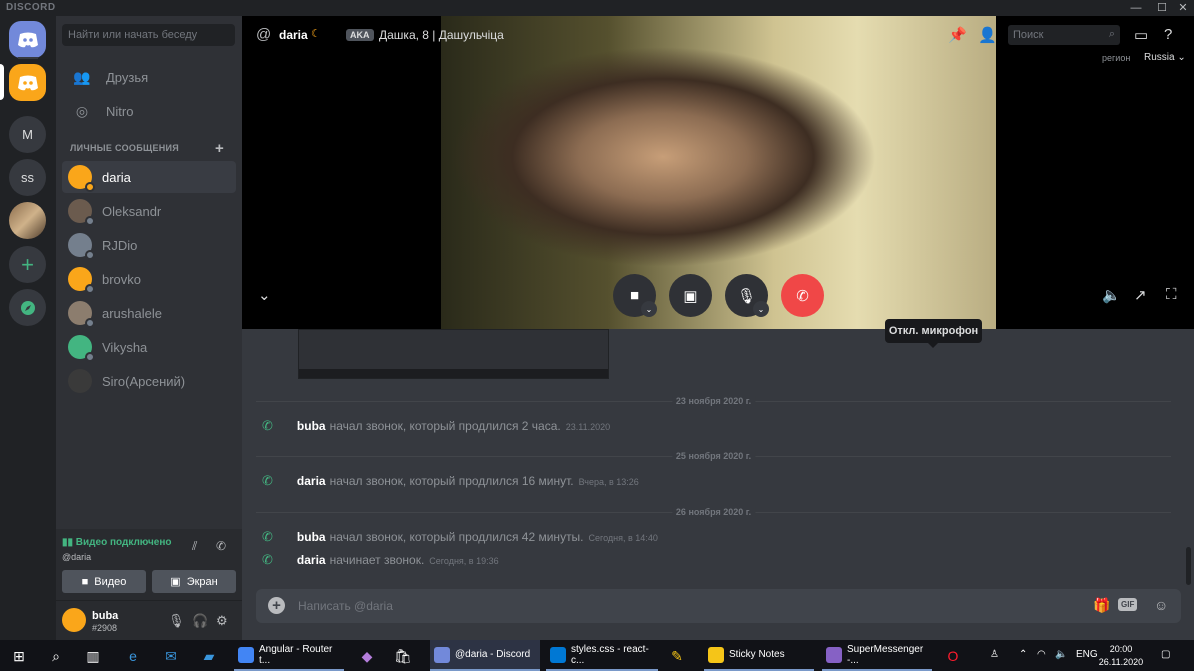  What do you see at coordinates (133, 656) in the screenshot?
I see `edge-icon: e` at bounding box center [133, 656].